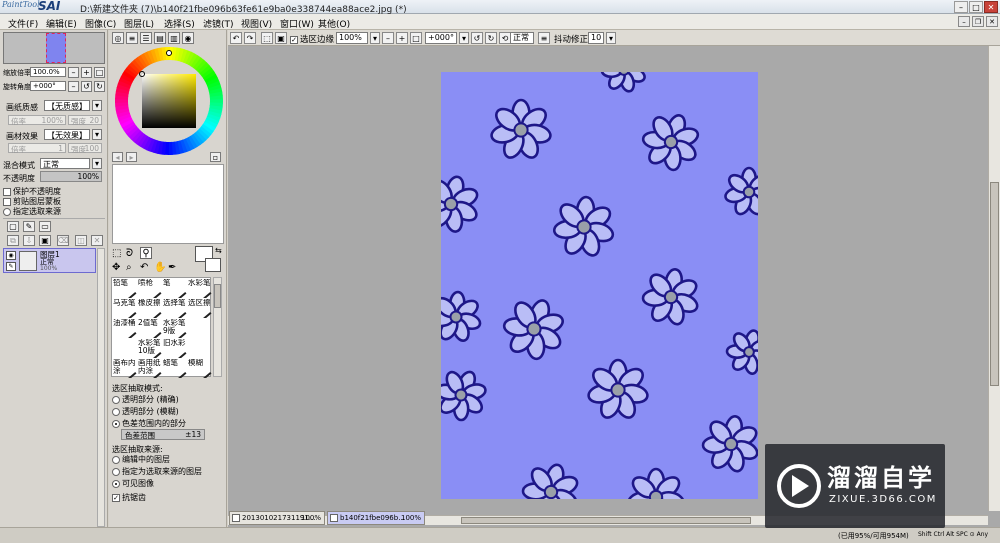 The image size is (1000, 543). Describe the element at coordinates (29, 226) in the screenshot. I see `new-vector-layer-icon: ✎` at that location.